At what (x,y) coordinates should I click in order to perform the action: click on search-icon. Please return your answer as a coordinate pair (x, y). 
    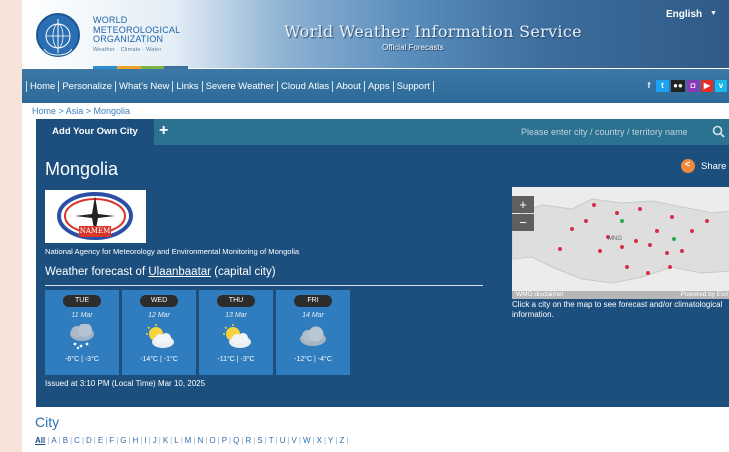
    Looking at the image, I should click on (718, 131).